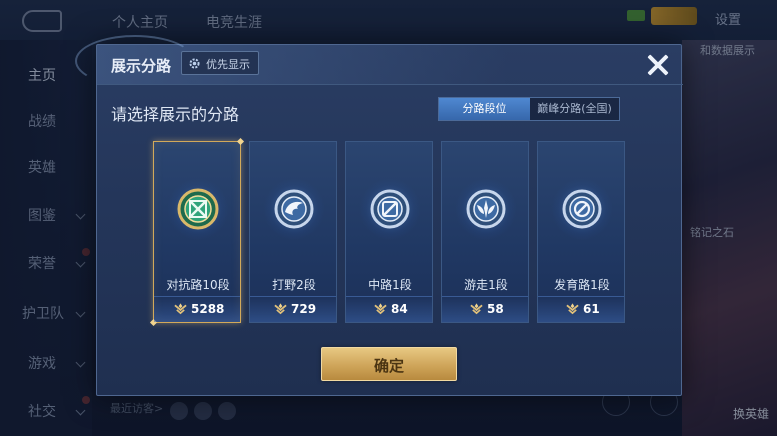 The height and width of the screenshot is (436, 777). Describe the element at coordinates (399, 309) in the screenshot. I see `lane-card-count: 84` at that location.